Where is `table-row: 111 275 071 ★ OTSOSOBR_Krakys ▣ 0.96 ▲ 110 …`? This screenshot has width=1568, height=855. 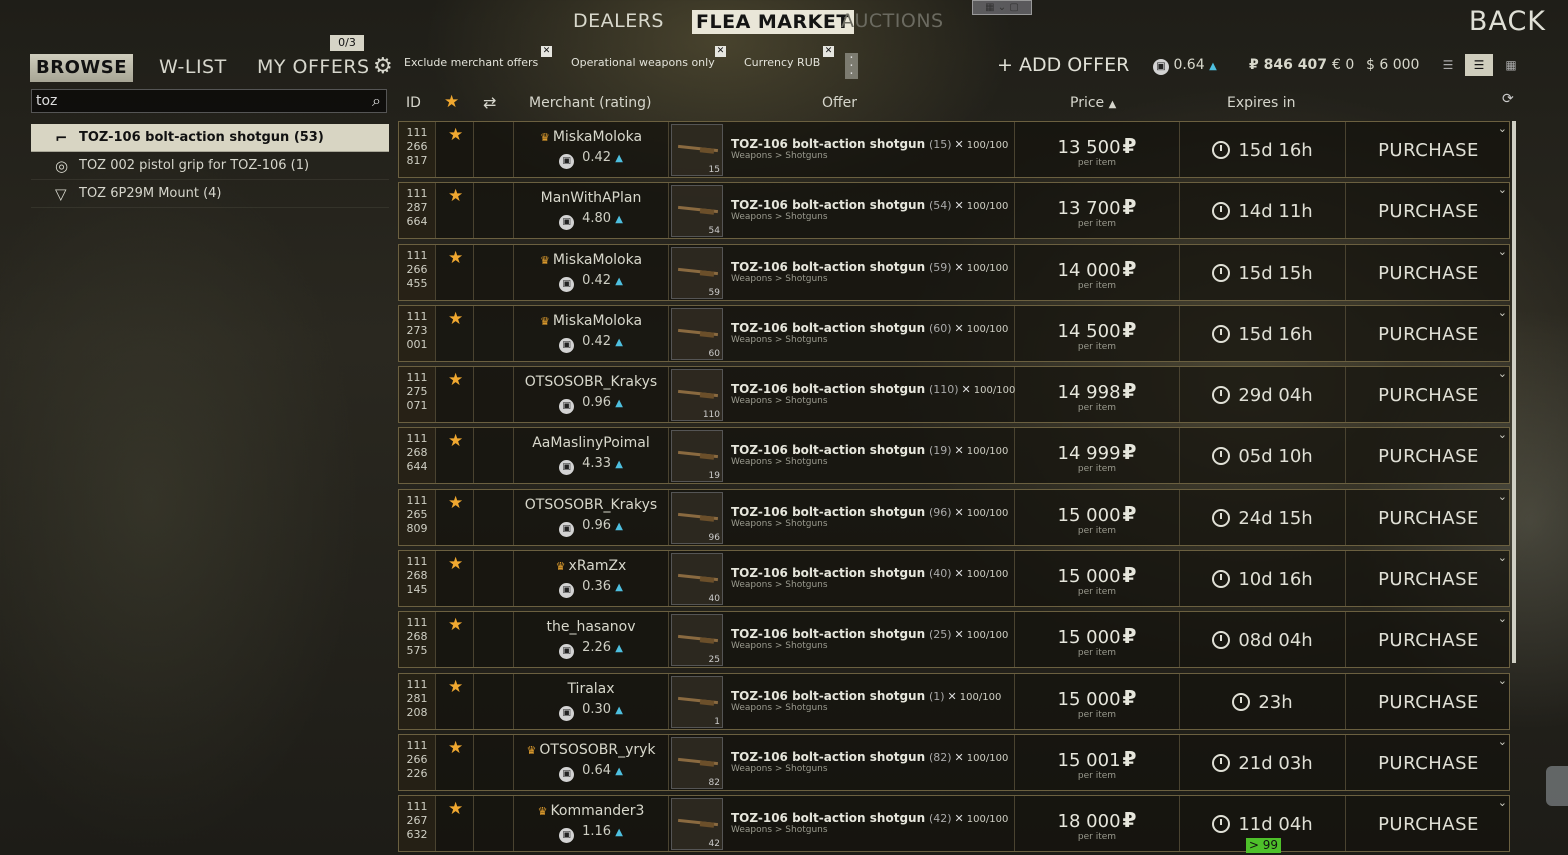 table-row: 111 275 071 ★ OTSOSOBR_Krakys ▣ 0.96 ▲ 110 … is located at coordinates (954, 395).